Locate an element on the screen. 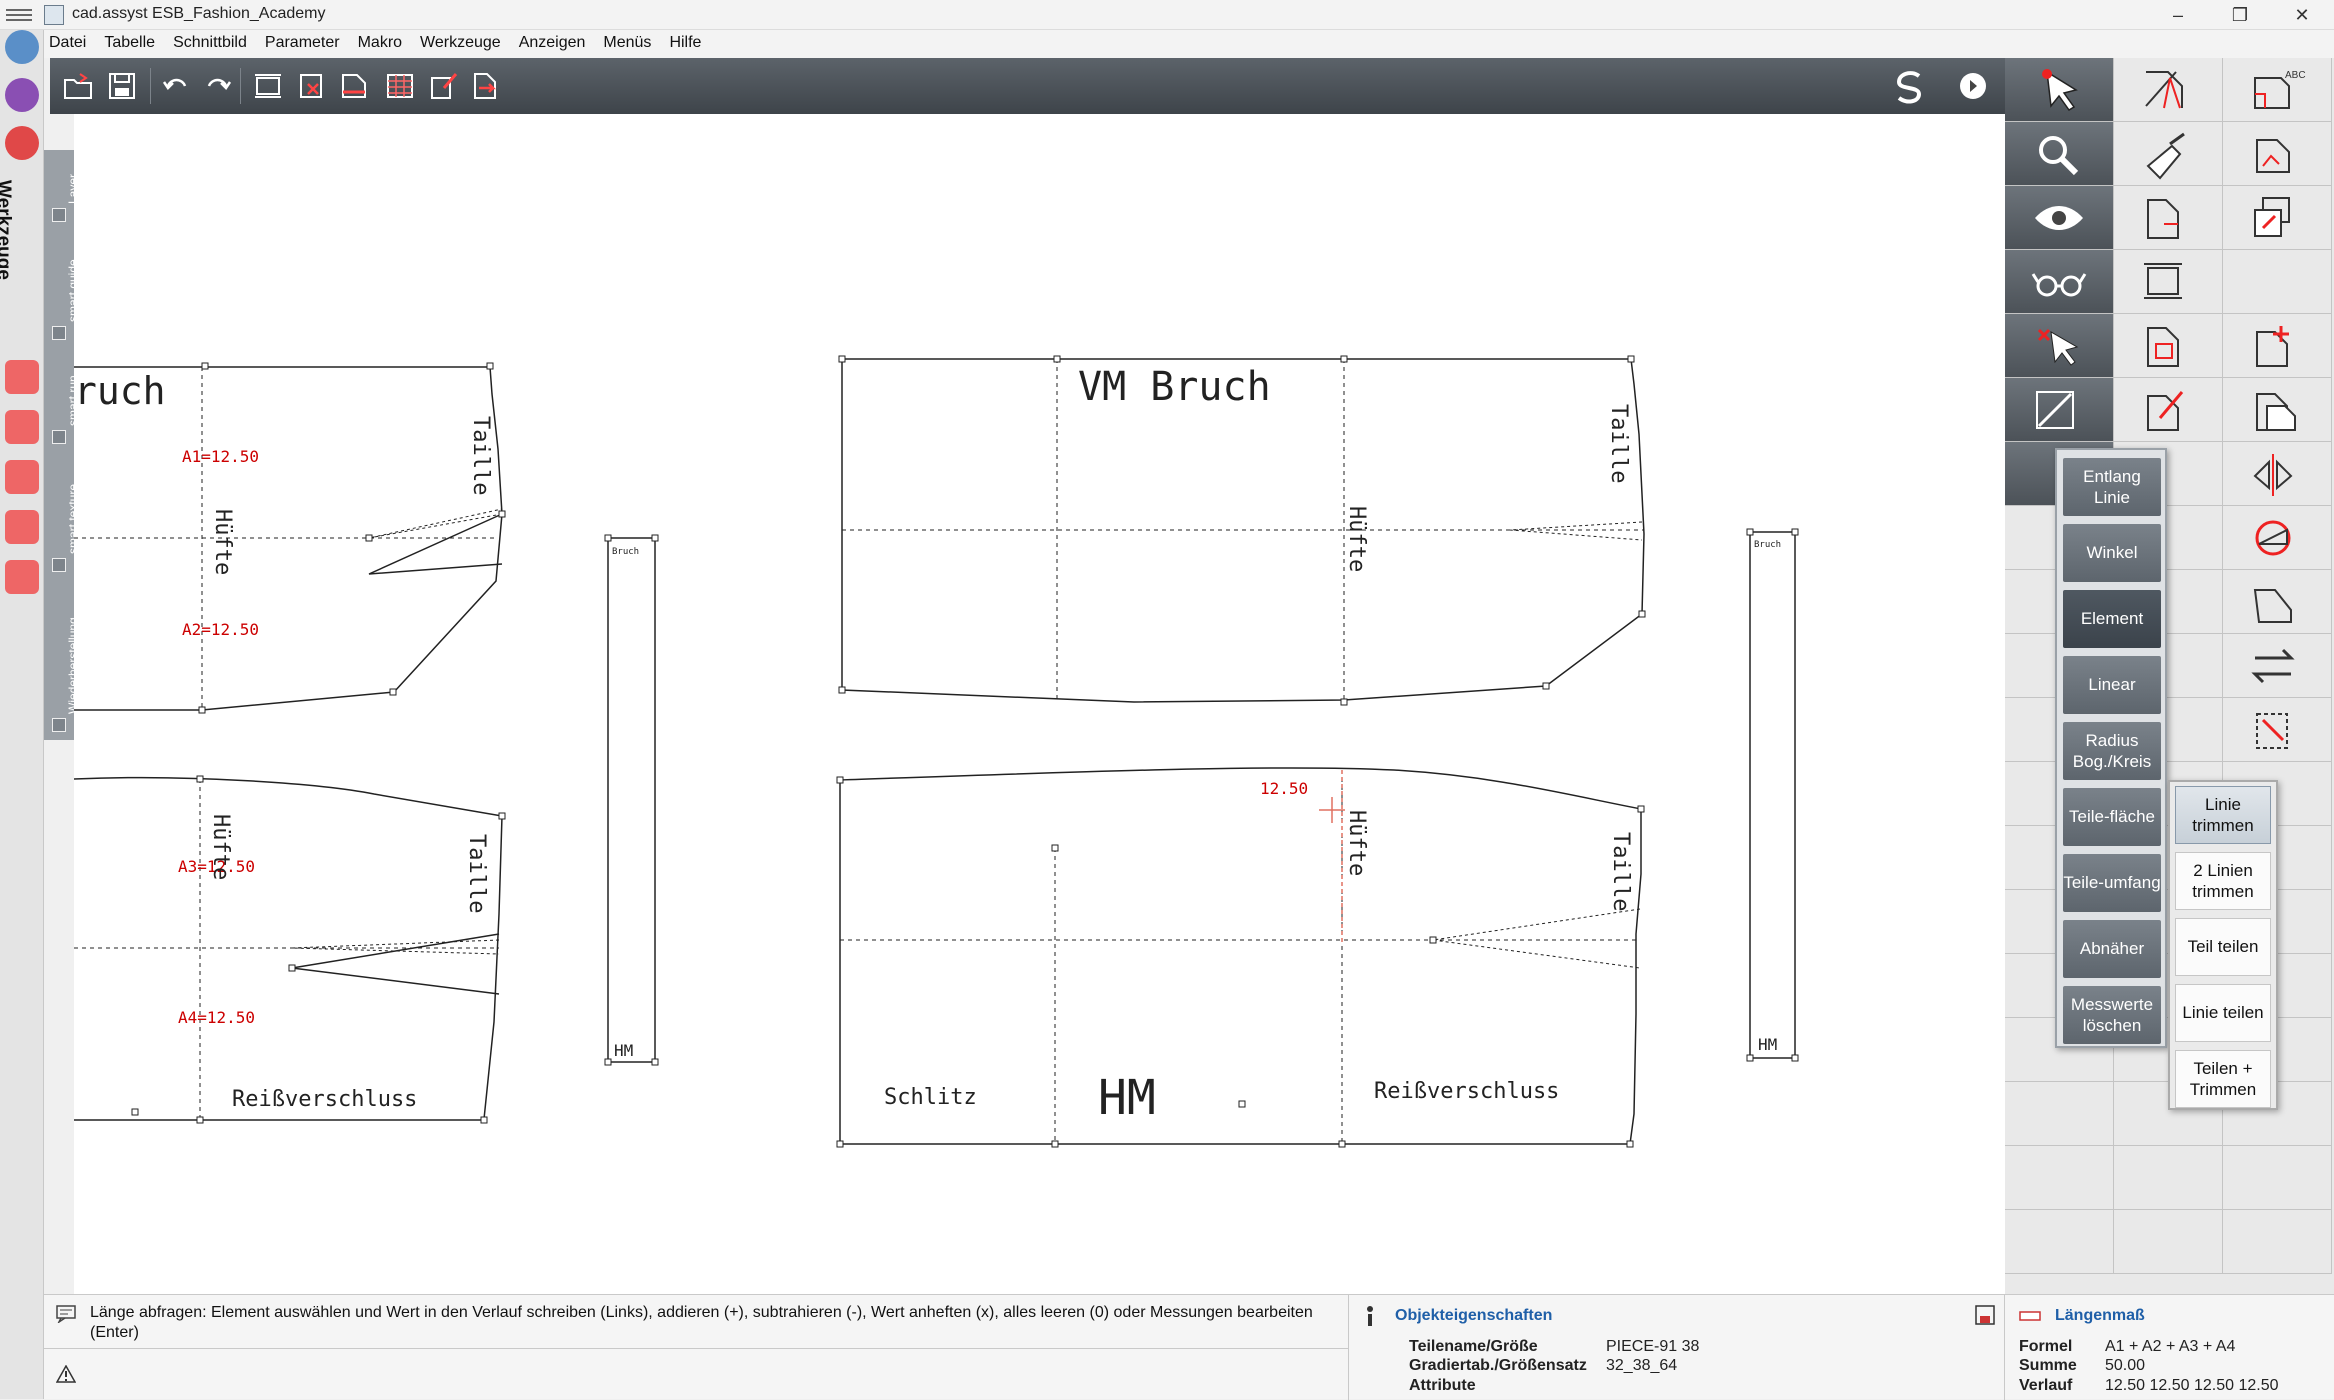 Image resolution: width=2334 pixels, height=1400 pixels. menu-tabelle: Tabelle is located at coordinates (129, 41).